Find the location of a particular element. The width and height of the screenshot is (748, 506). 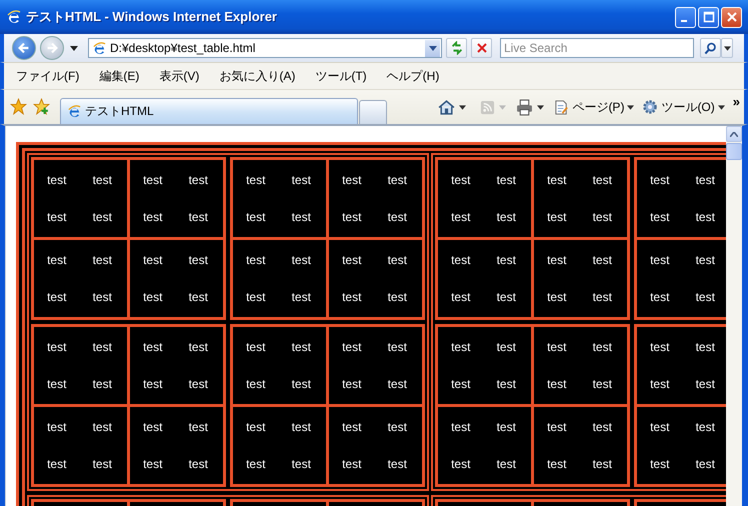

menu-item: 編集(E) is located at coordinates (119, 76).